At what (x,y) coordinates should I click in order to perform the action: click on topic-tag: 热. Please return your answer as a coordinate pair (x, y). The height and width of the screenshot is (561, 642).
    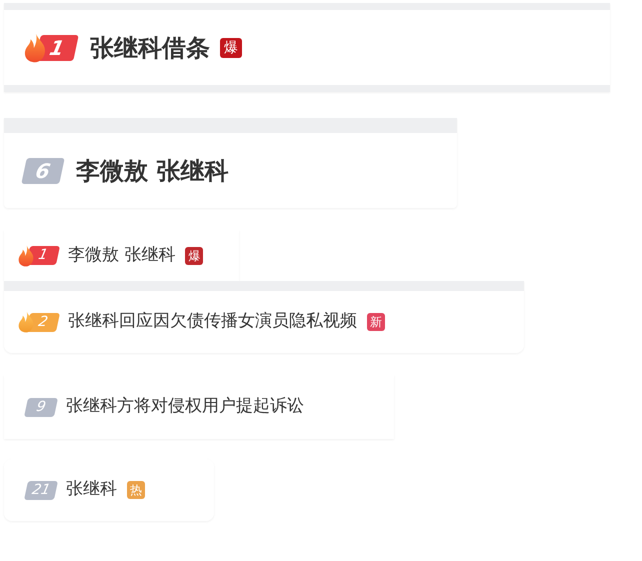
    Looking at the image, I should click on (136, 490).